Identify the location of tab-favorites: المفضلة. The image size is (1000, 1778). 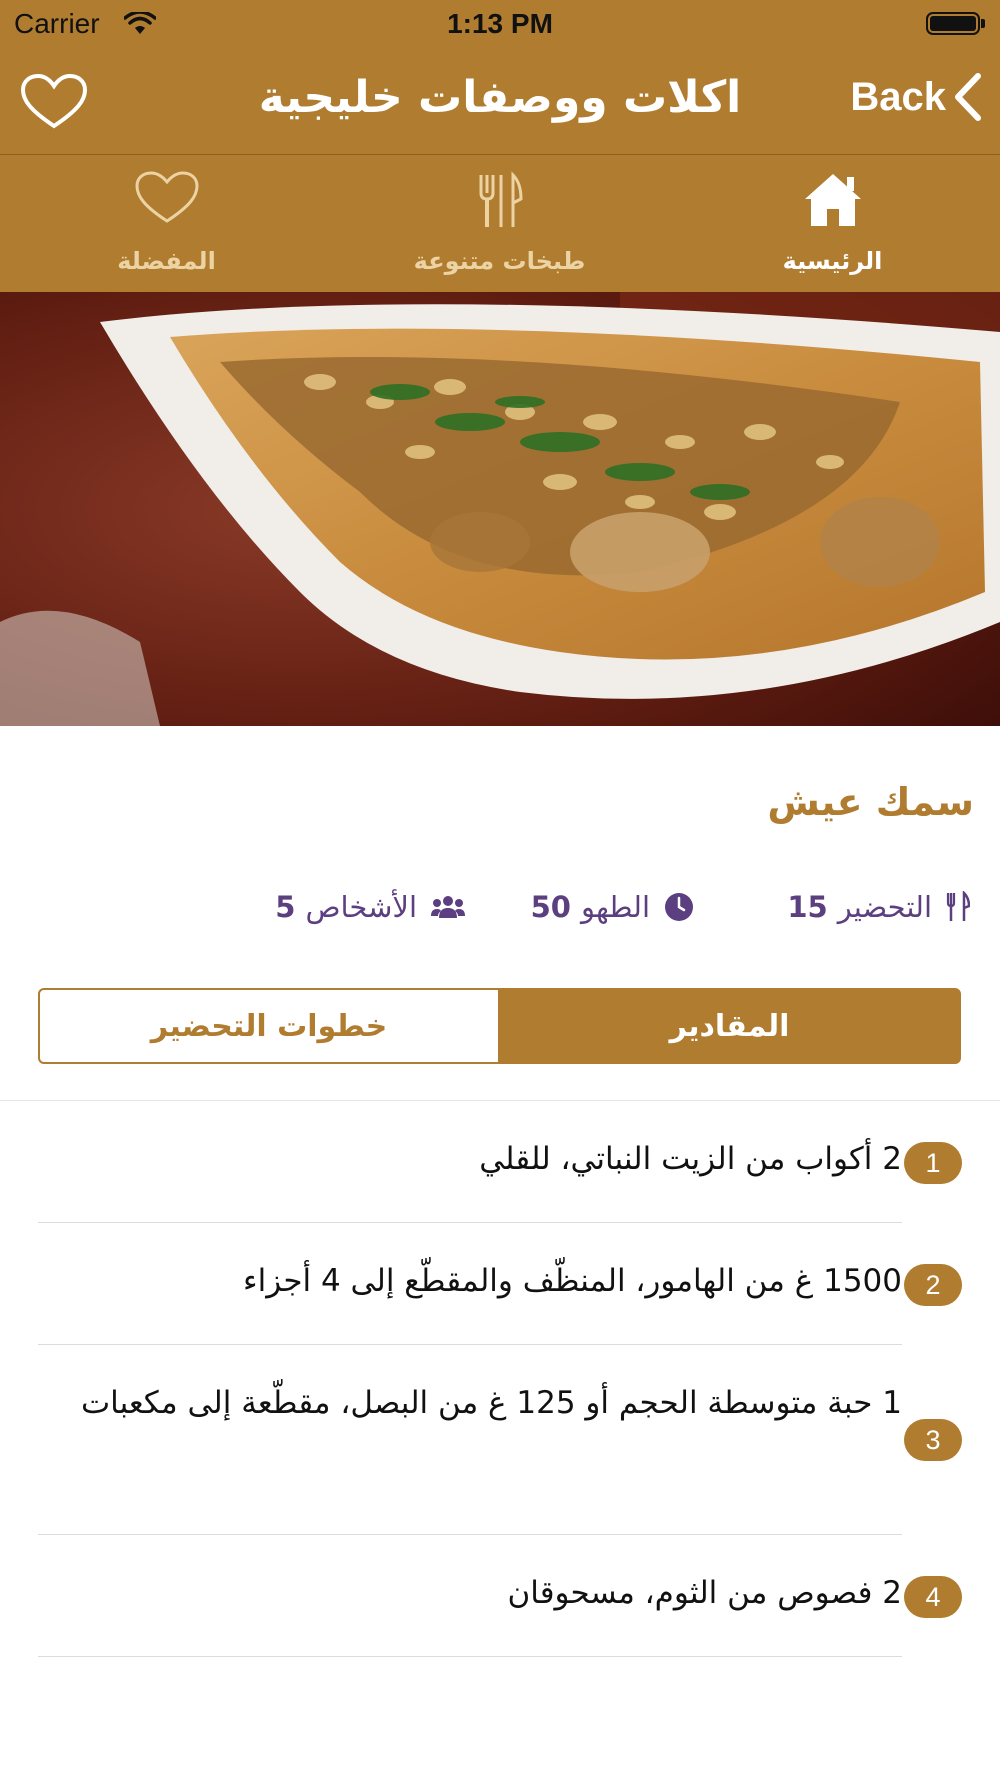
(166, 223).